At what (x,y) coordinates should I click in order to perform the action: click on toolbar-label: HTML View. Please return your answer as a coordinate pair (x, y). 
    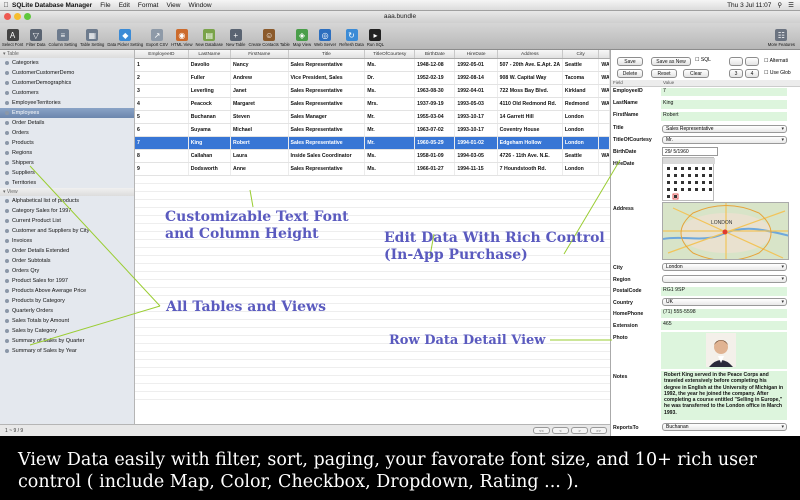
    Looking at the image, I should click on (182, 44).